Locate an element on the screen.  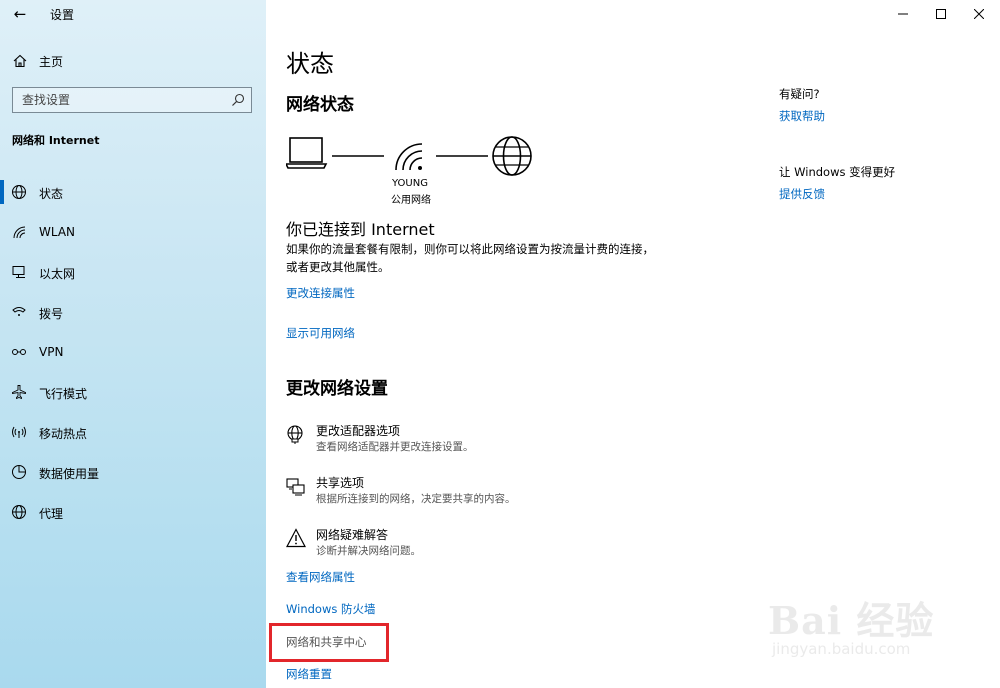
network-diagram is located at coordinates (409, 156).